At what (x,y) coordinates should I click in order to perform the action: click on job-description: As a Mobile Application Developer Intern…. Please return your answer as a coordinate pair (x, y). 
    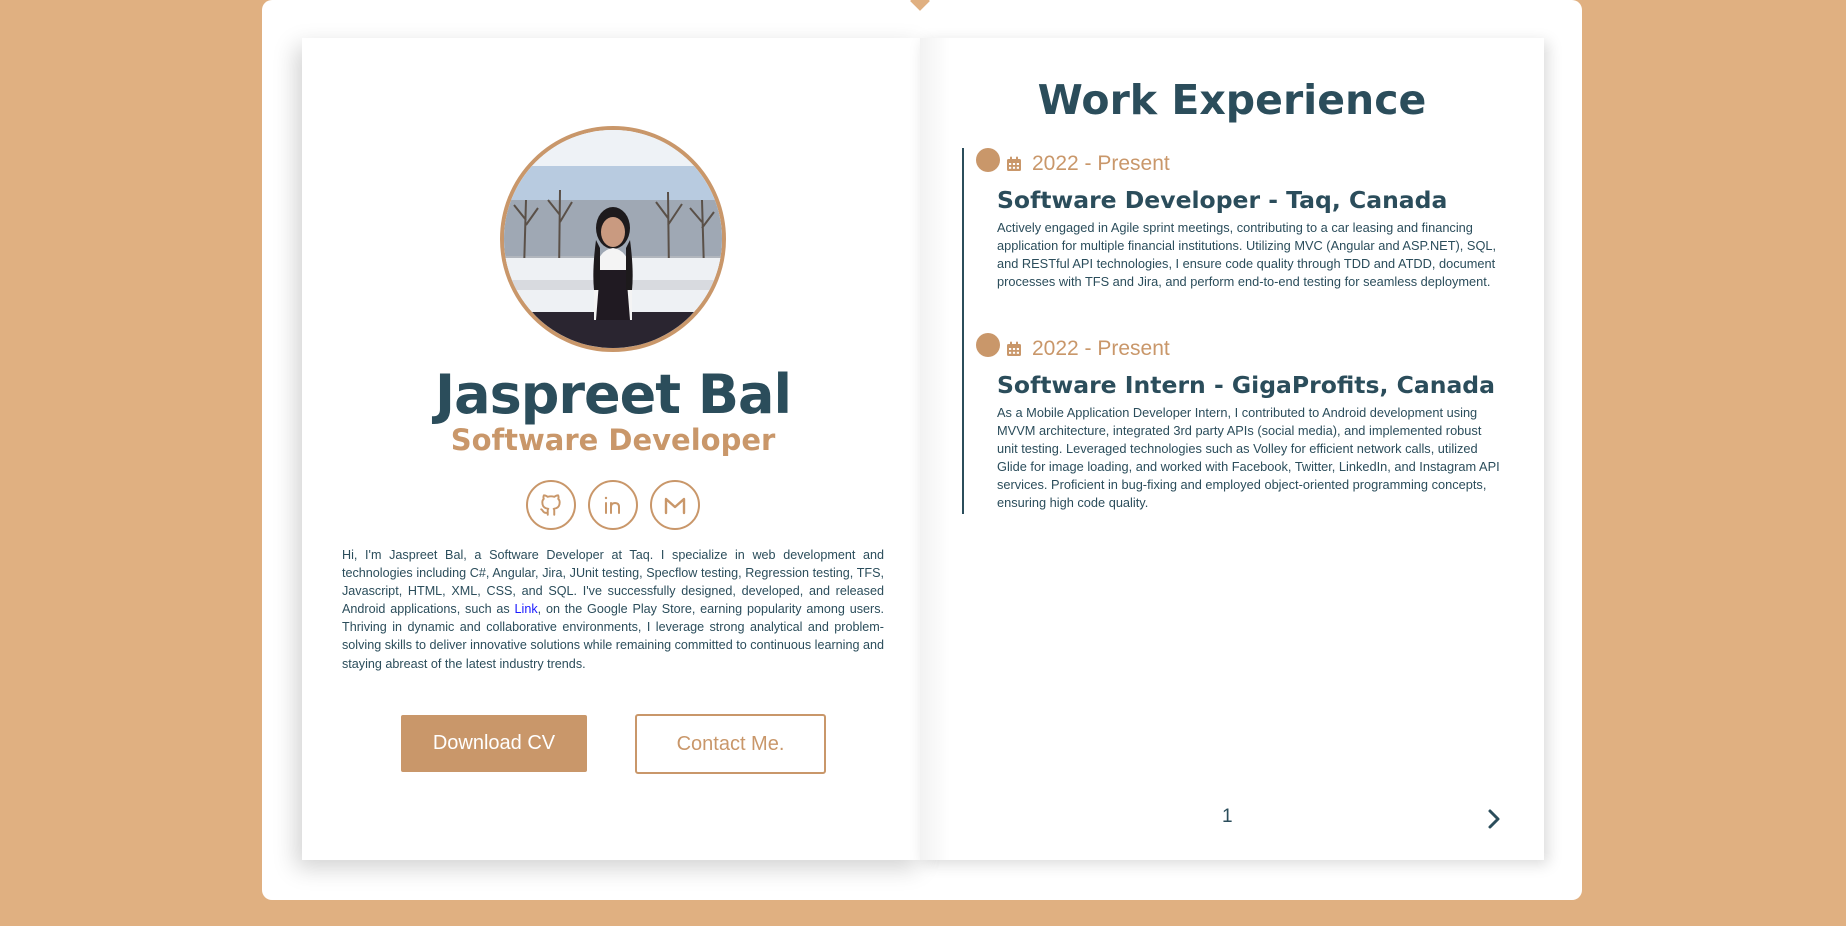
    Looking at the image, I should click on (1248, 458).